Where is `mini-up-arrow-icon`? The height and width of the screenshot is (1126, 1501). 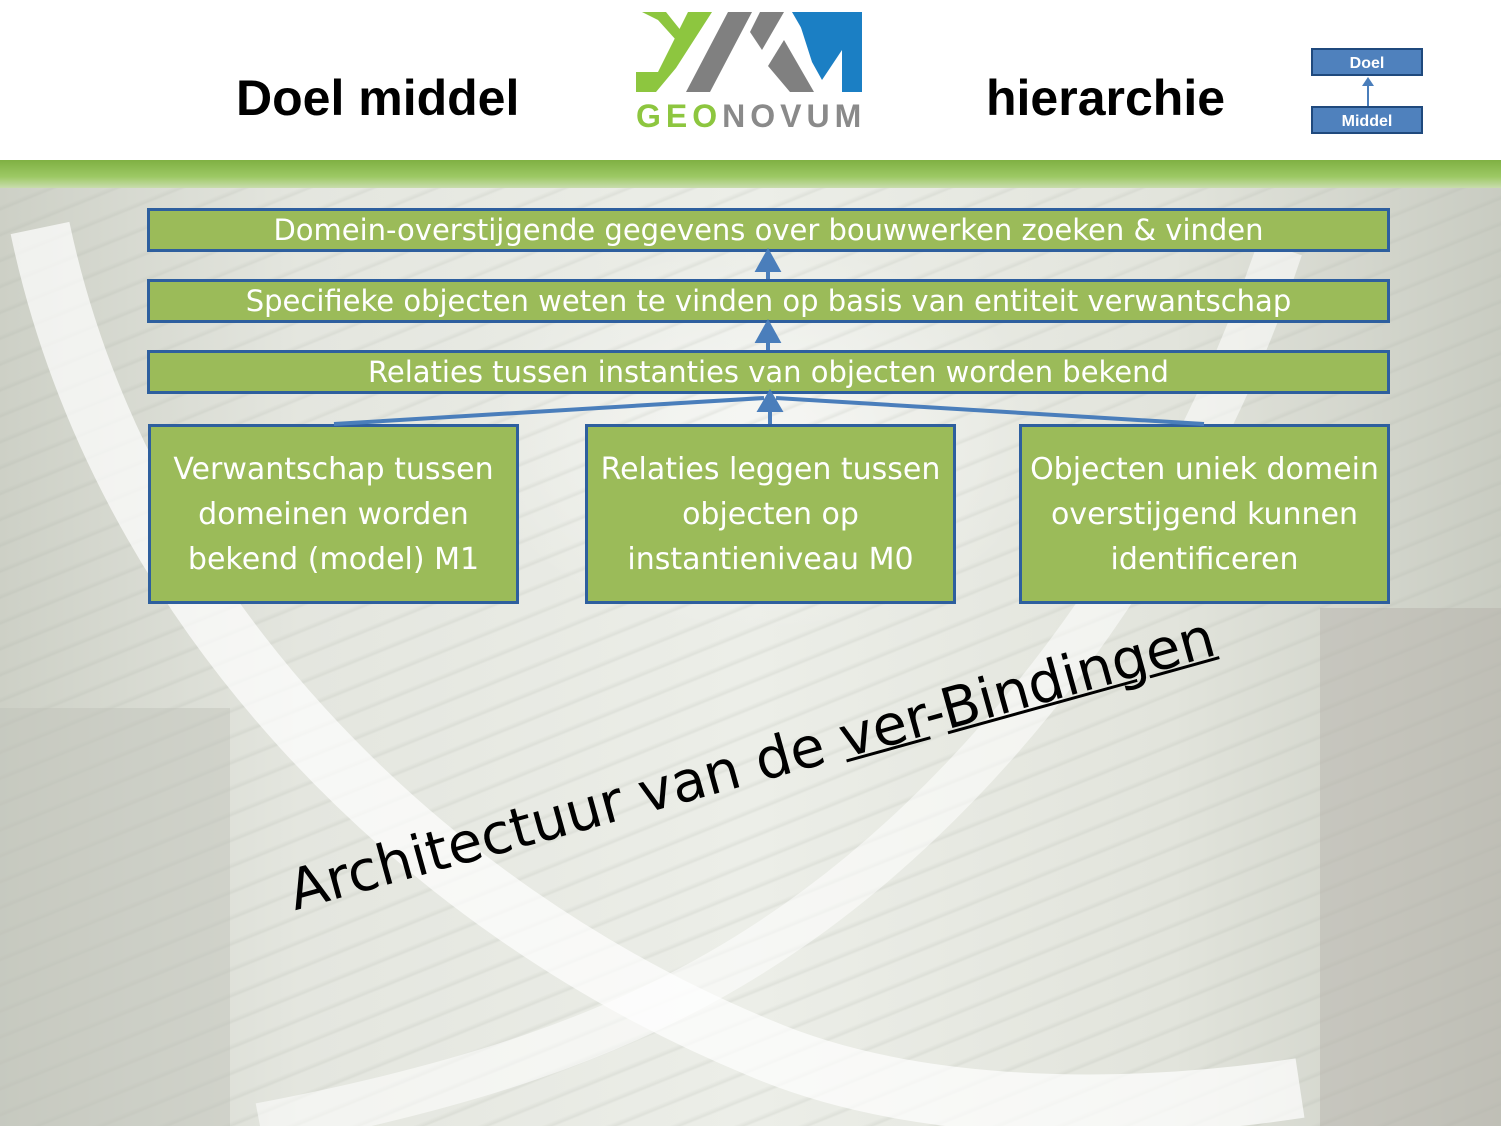
mini-up-arrow-icon is located at coordinates (1368, 91).